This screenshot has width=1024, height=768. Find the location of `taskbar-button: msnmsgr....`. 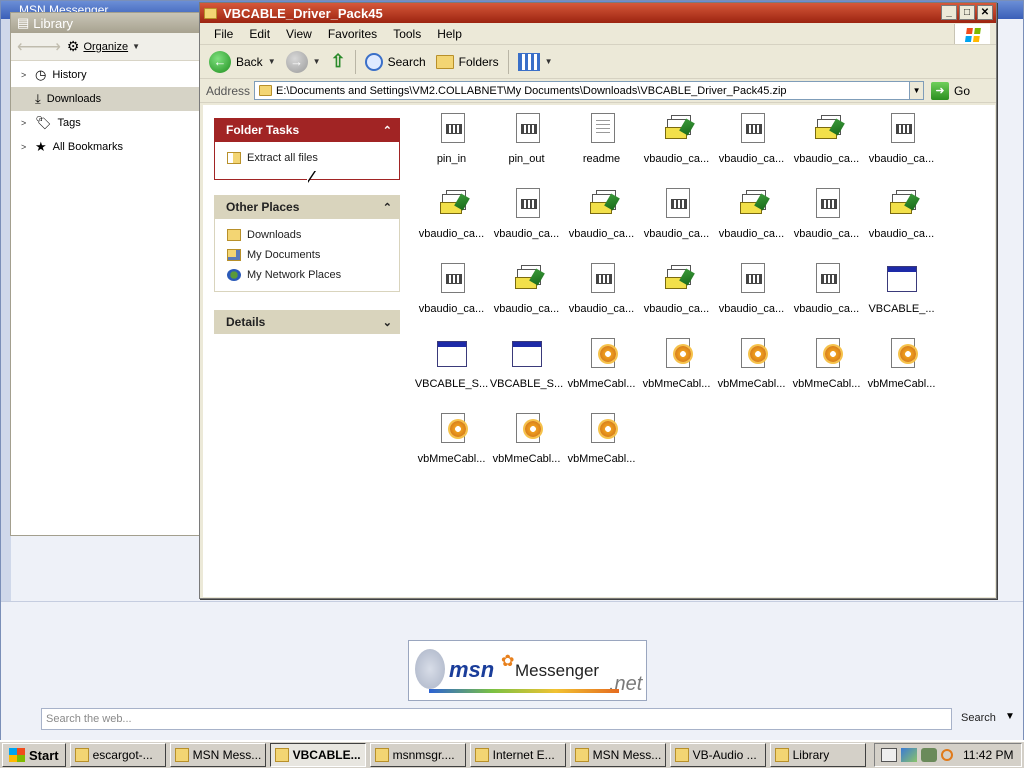

taskbar-button: msnmsgr.... is located at coordinates (417, 755).